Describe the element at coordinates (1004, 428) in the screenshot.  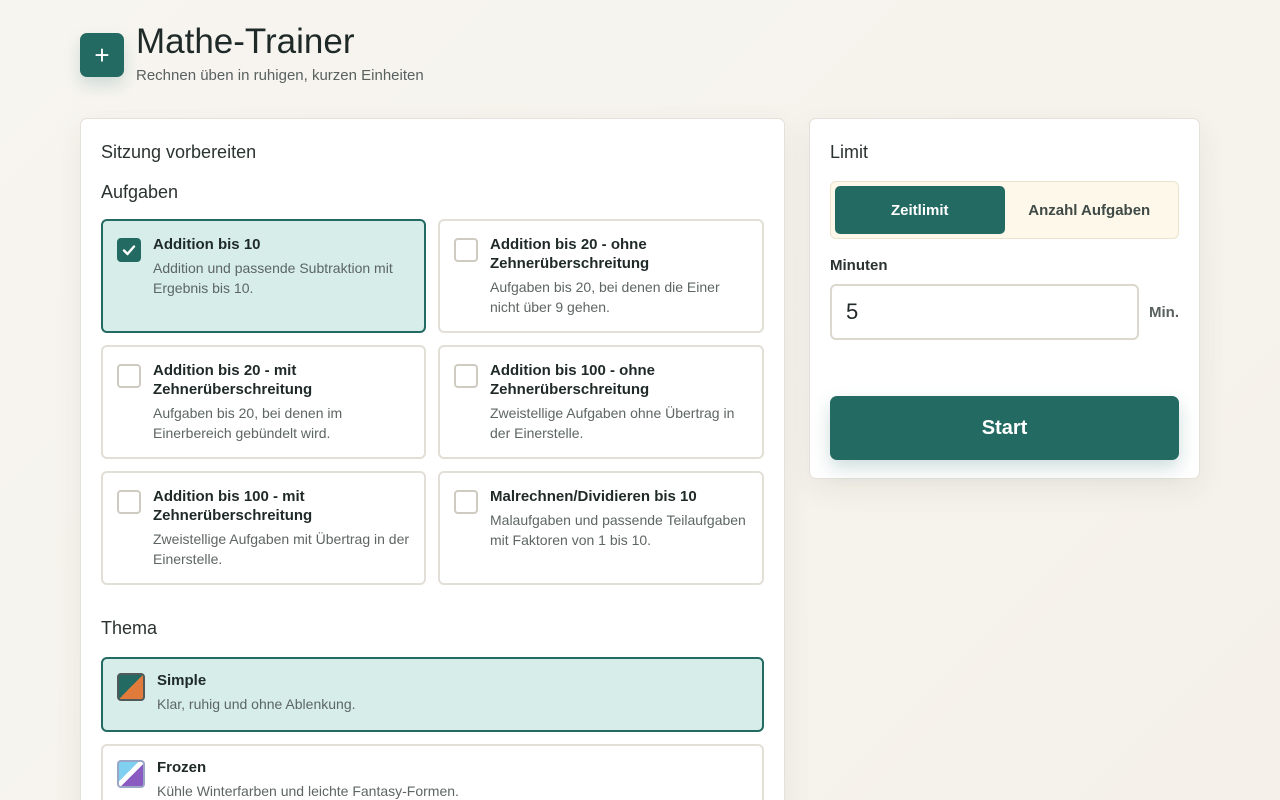
I see `start-button: Start` at that location.